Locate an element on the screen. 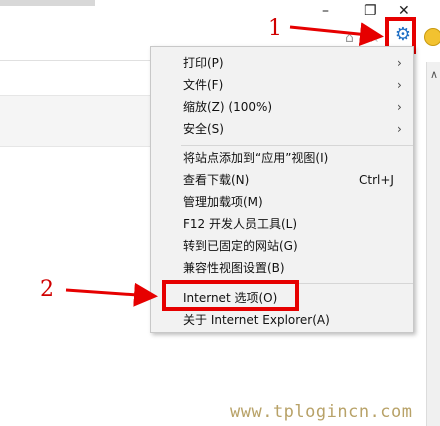 This screenshot has height=426, width=440. smiley-icon is located at coordinates (432, 37).